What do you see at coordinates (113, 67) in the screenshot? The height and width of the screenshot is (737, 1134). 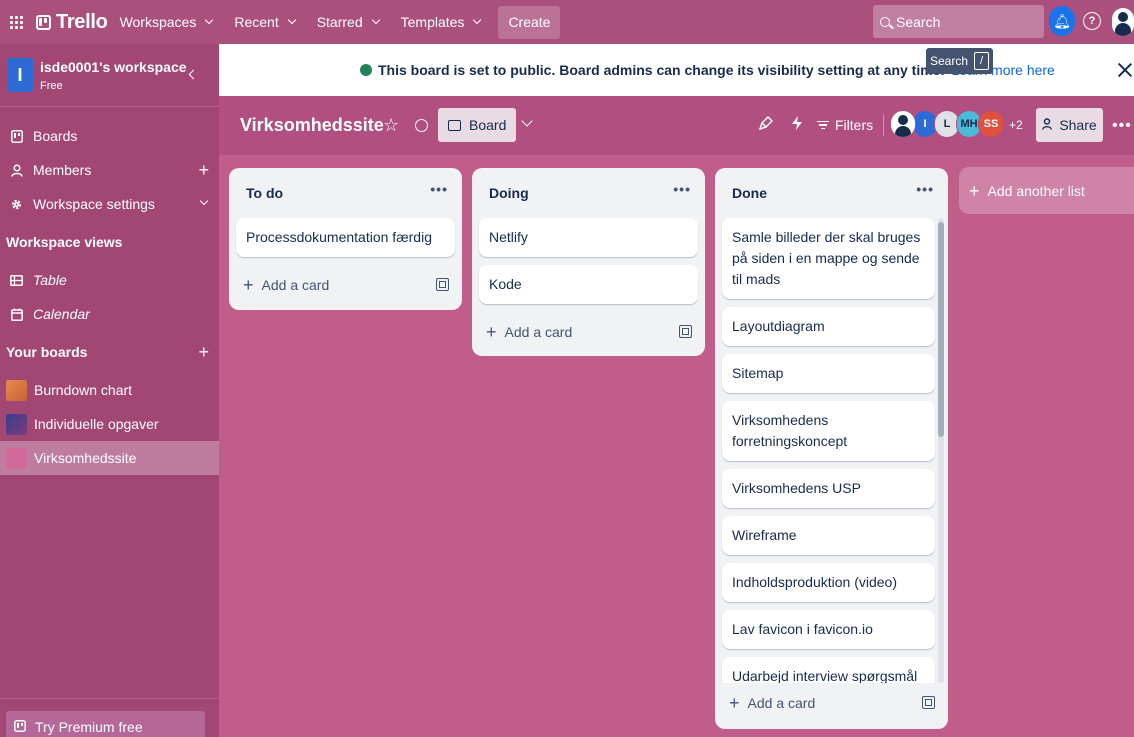 I see `workspace-name: isde0001's workspace` at bounding box center [113, 67].